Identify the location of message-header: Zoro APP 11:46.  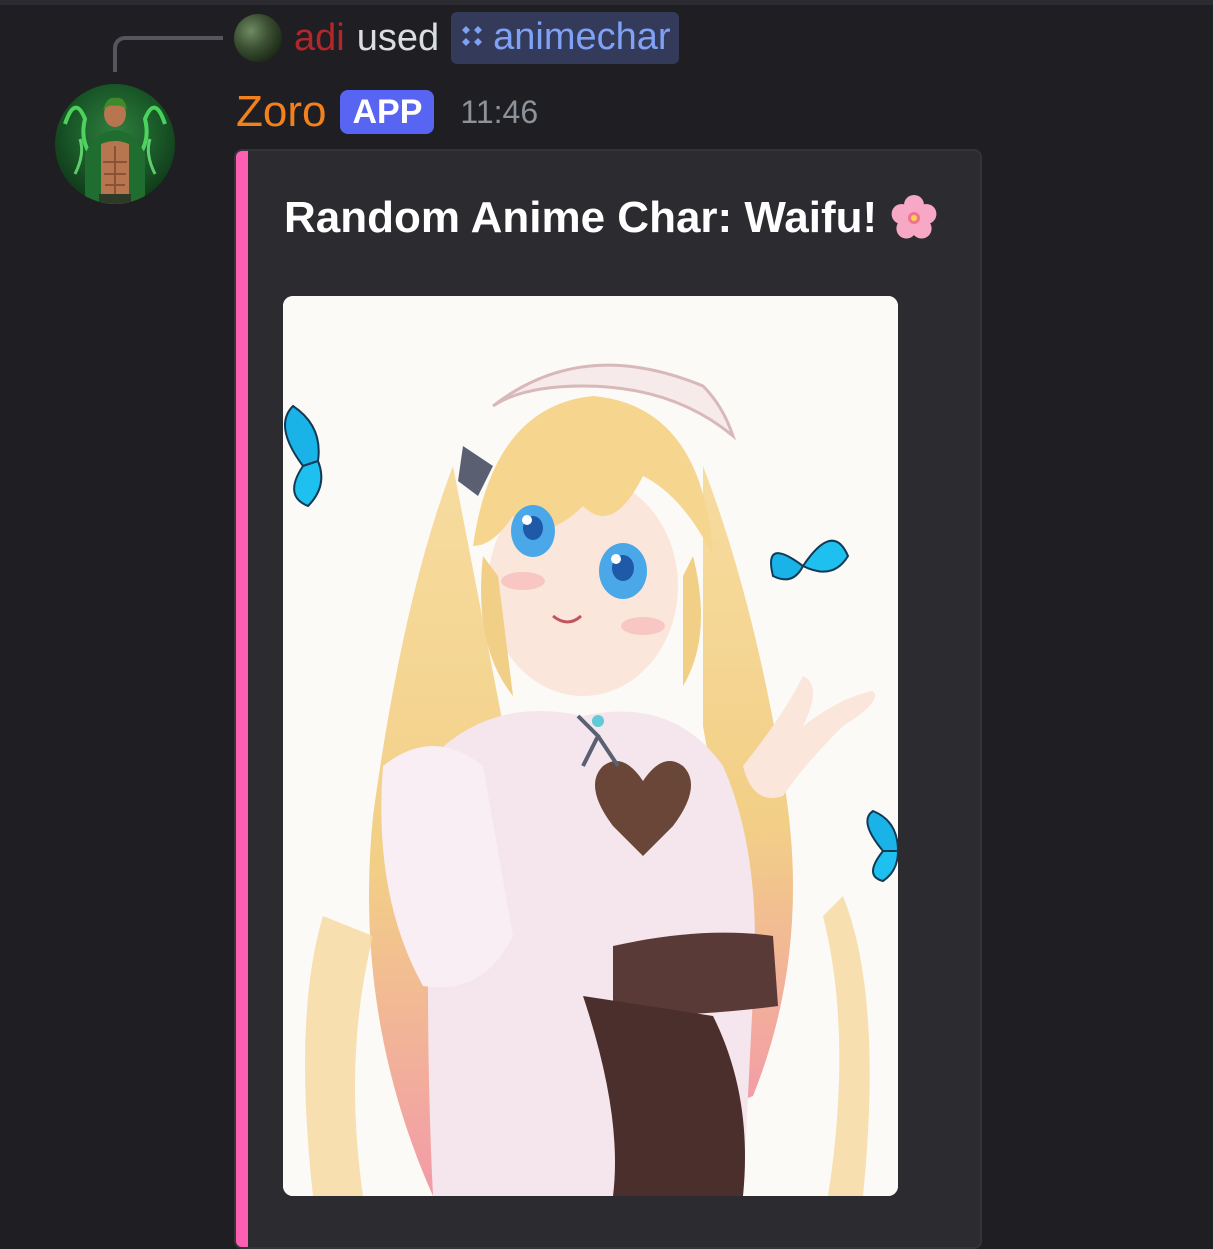
(387, 112).